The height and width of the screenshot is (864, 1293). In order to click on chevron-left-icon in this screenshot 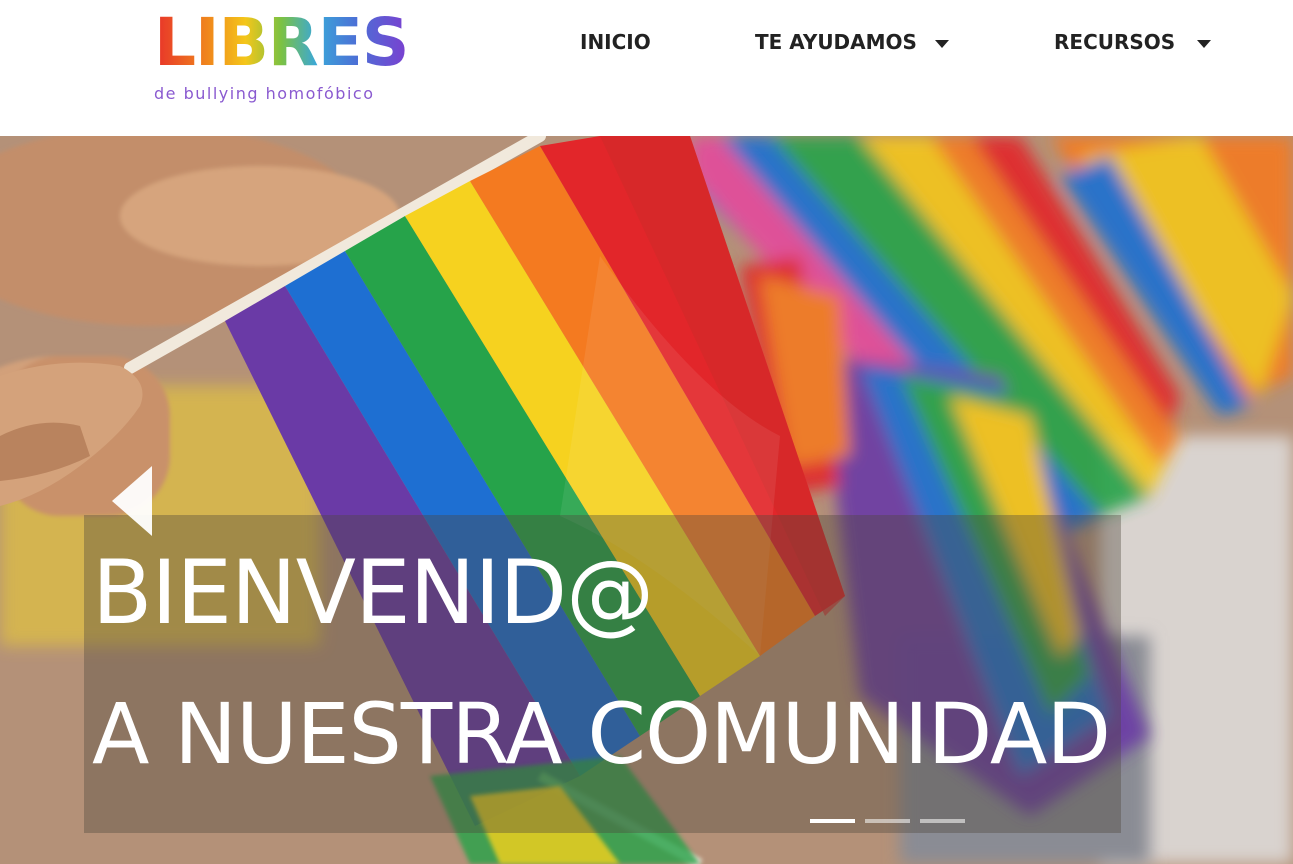, I will do `click(132, 501)`.